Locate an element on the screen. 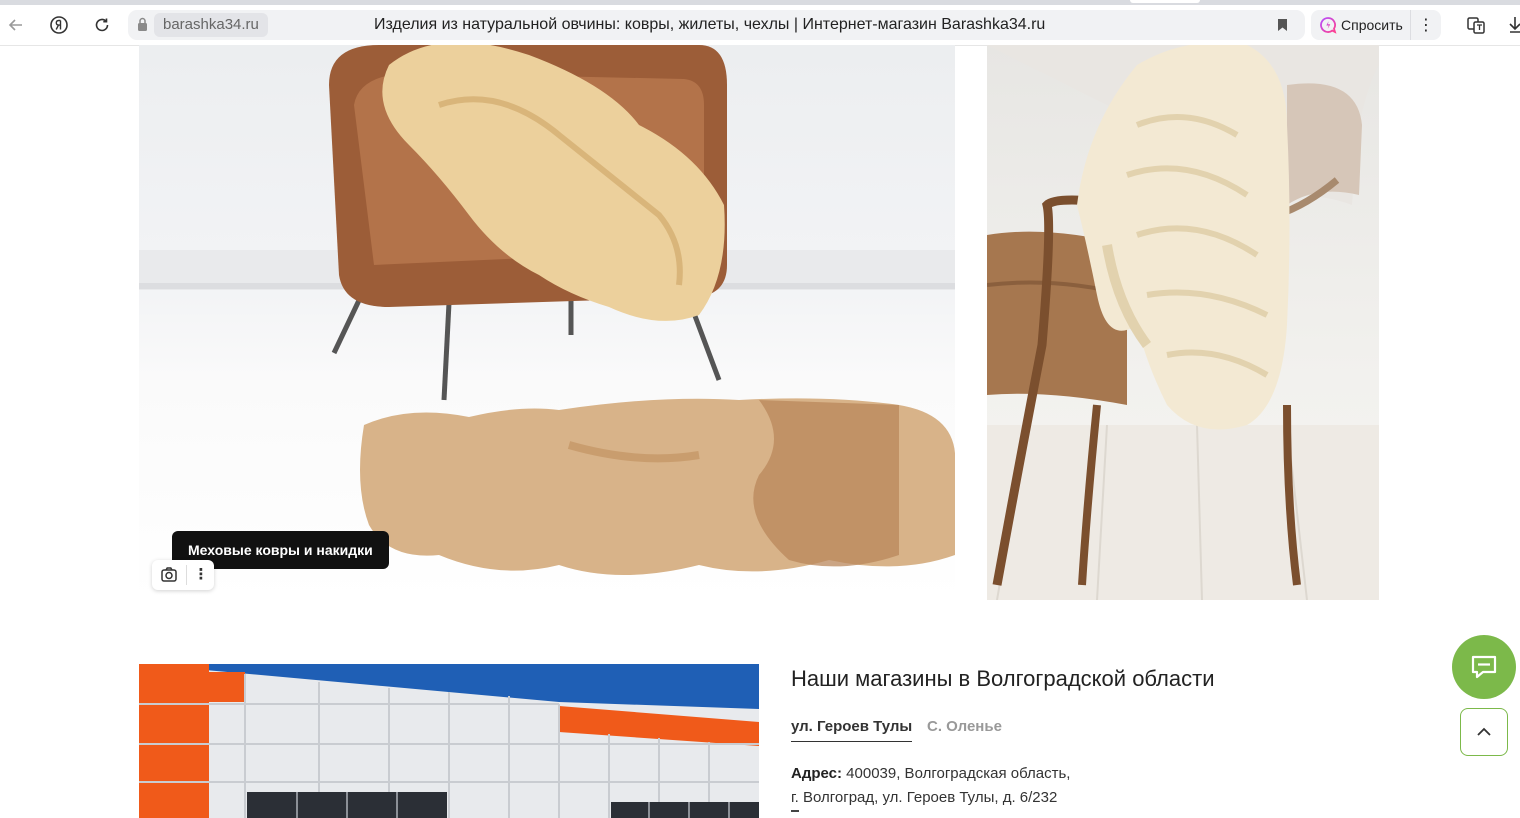 The height and width of the screenshot is (818, 1520). translate-icon is located at coordinates (1476, 25).